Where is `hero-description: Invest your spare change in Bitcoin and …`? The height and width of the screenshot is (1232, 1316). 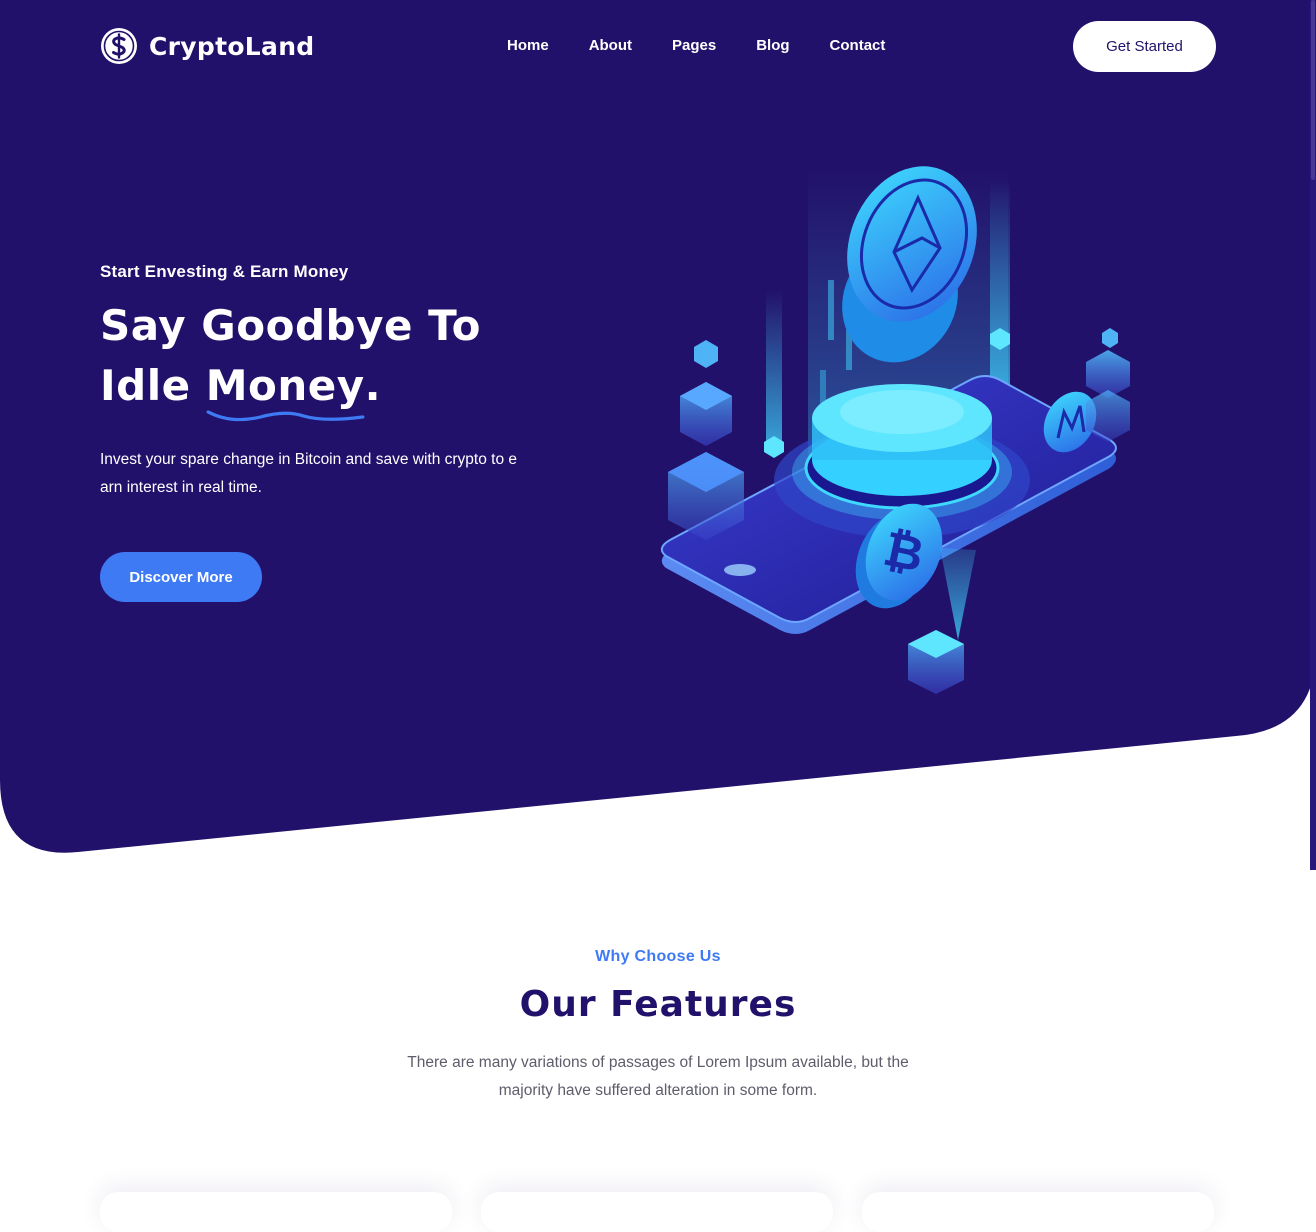 hero-description: Invest your spare change in Bitcoin and … is located at coordinates (309, 473).